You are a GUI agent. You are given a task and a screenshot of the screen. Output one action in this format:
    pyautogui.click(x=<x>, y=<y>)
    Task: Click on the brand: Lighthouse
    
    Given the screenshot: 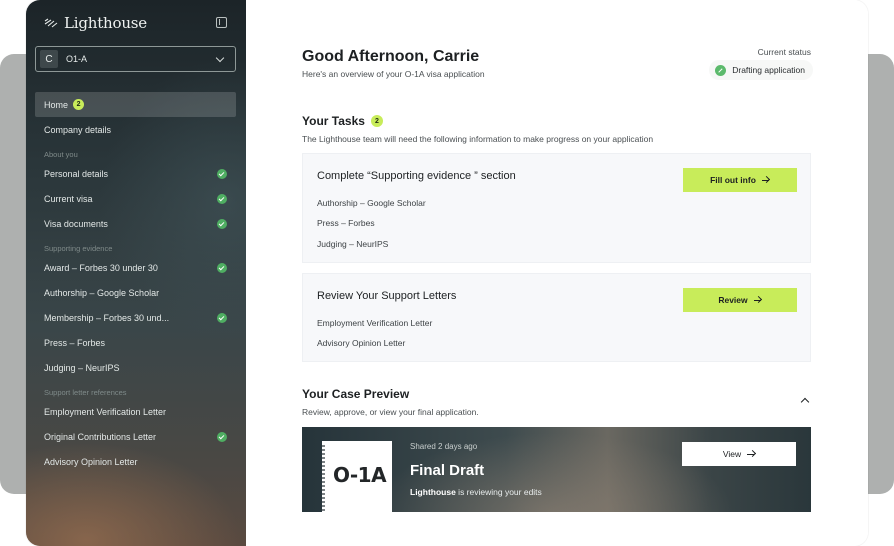 What is the action you would take?
    pyautogui.click(x=95, y=23)
    